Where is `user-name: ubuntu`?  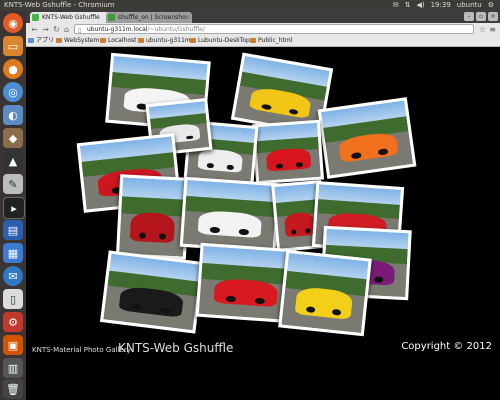 user-name: ubuntu is located at coordinates (469, 5).